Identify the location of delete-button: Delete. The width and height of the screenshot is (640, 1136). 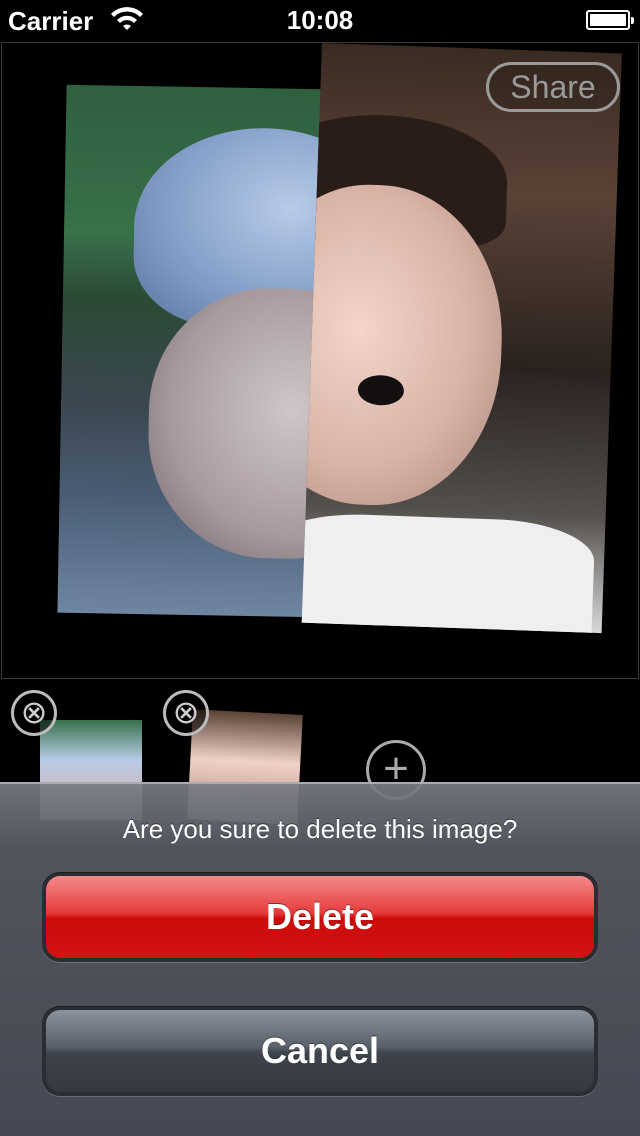
(320, 917).